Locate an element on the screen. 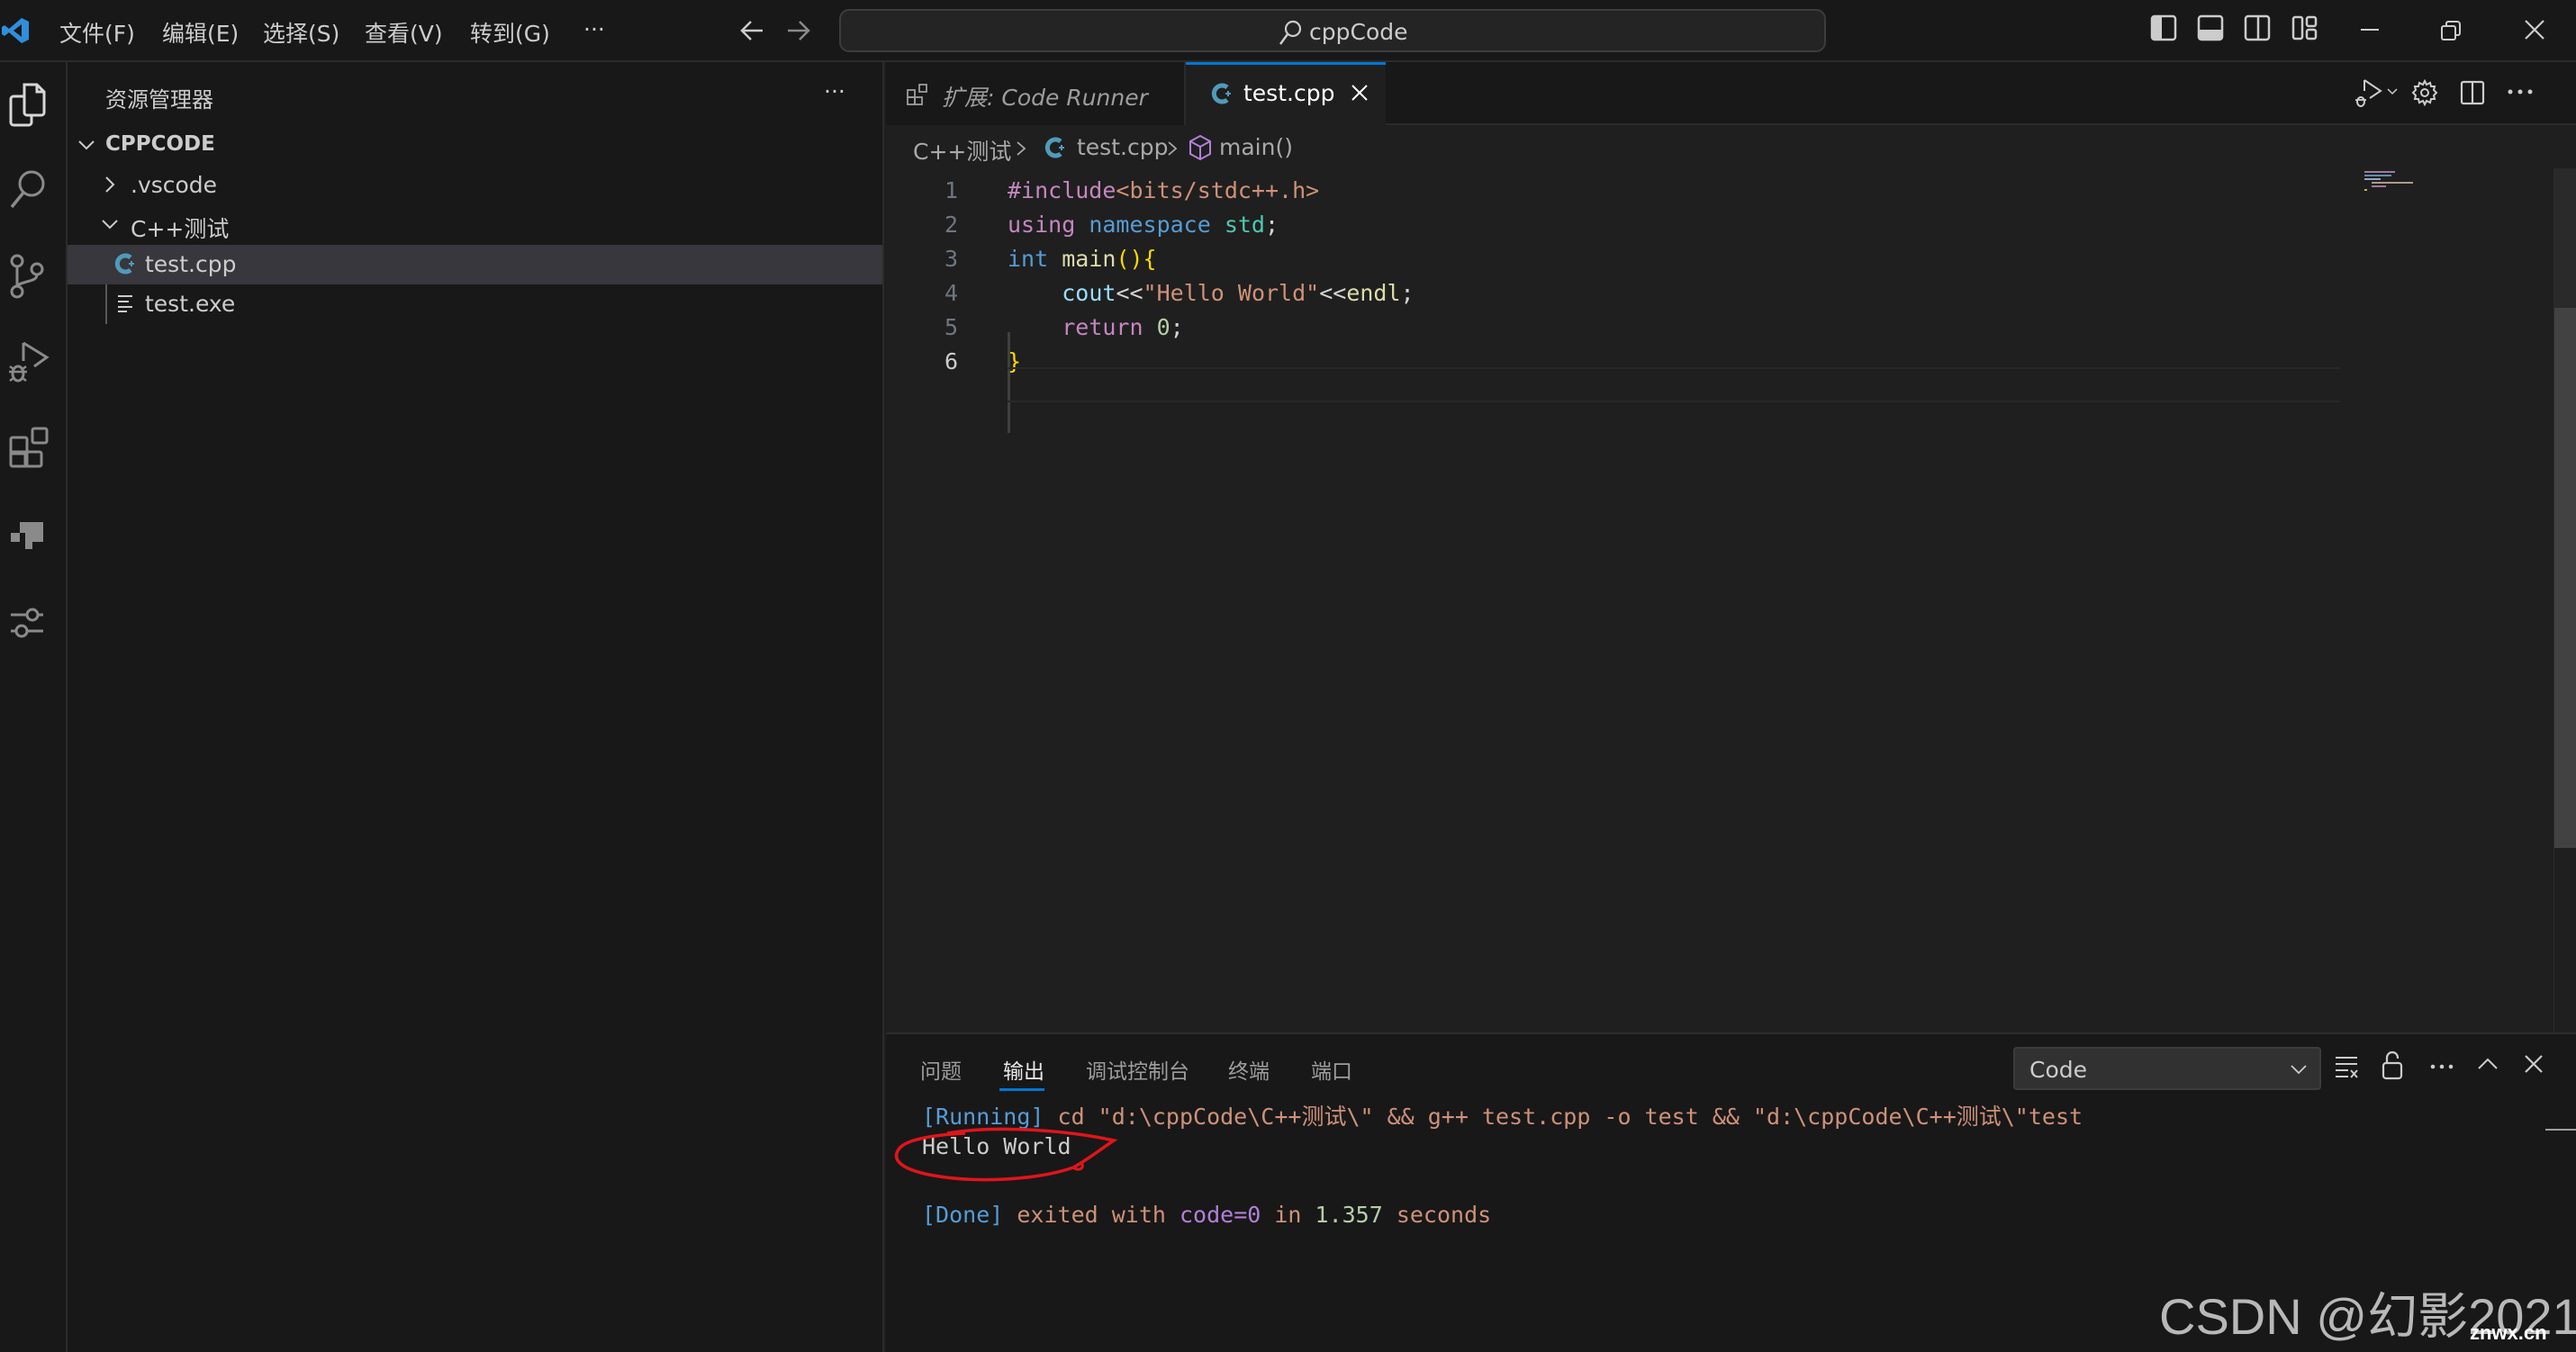  site-watermark: znwx.cn is located at coordinates (2508, 1332).